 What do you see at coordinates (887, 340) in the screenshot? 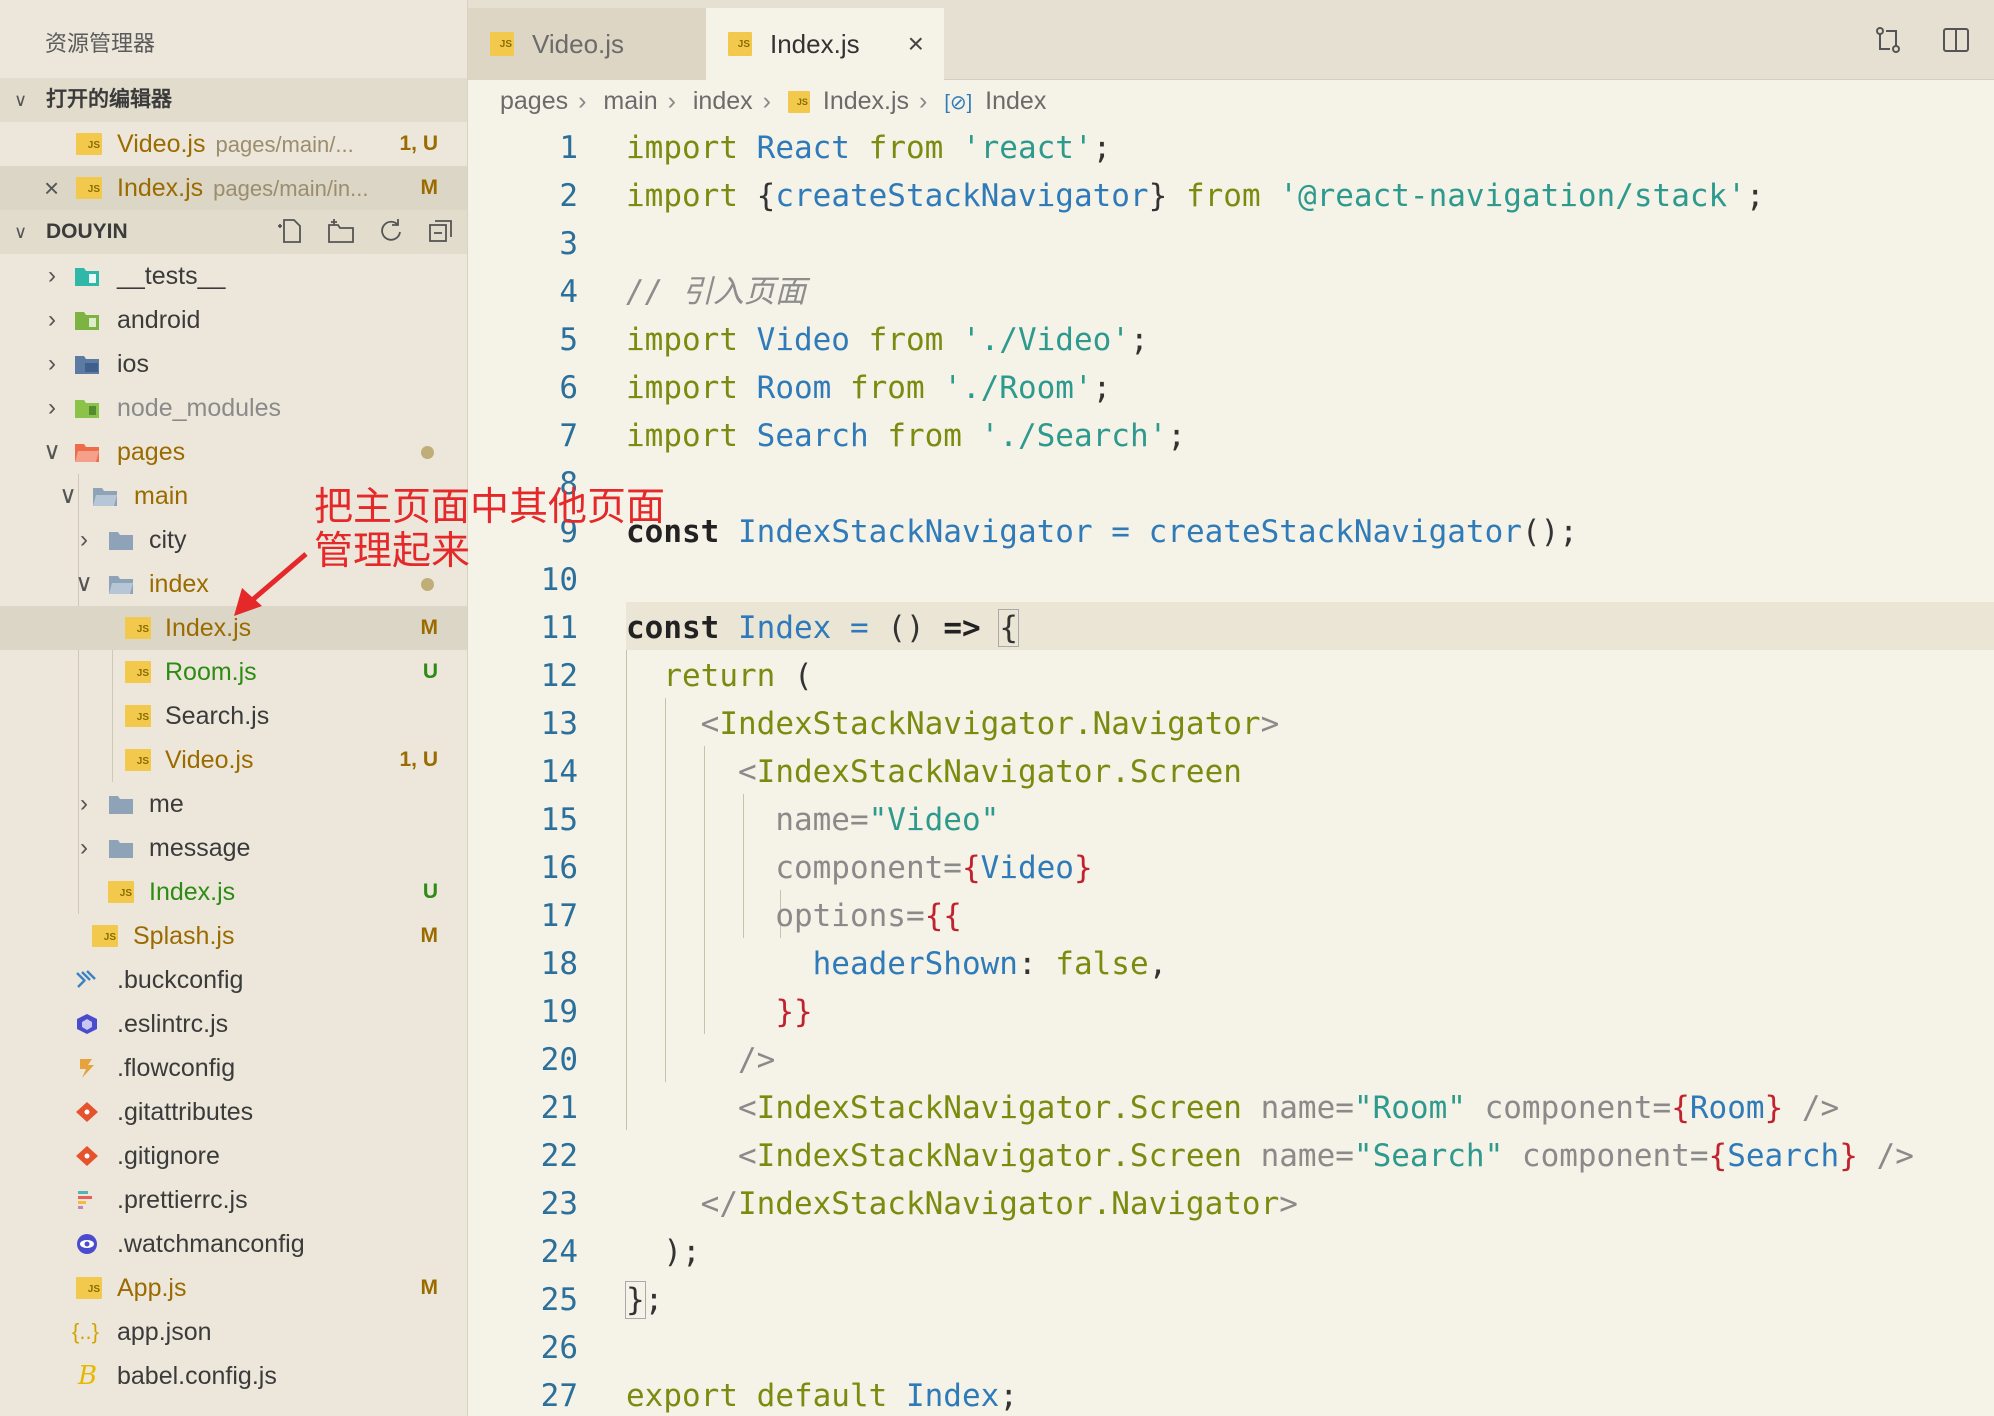
I see `code-line: import Video from './Video';` at bounding box center [887, 340].